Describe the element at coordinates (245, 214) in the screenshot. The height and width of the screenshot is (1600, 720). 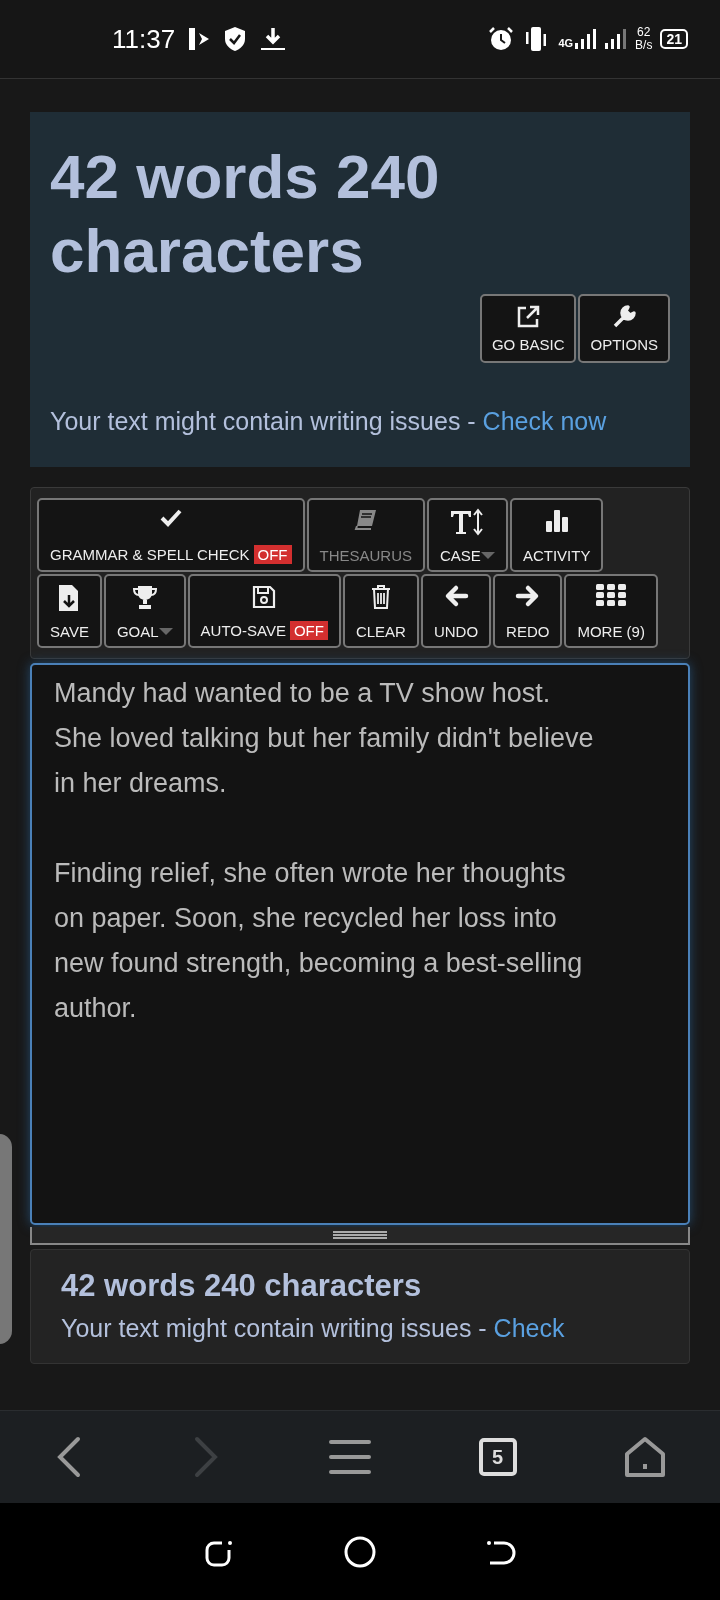
I see `word-count-title: 42 words 240 characters` at that location.